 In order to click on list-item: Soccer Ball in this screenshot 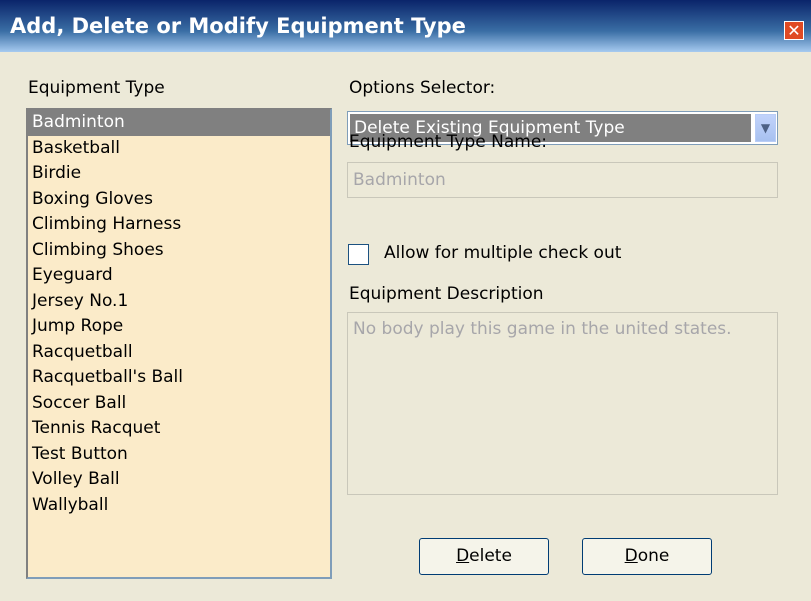, I will do `click(179, 404)`.